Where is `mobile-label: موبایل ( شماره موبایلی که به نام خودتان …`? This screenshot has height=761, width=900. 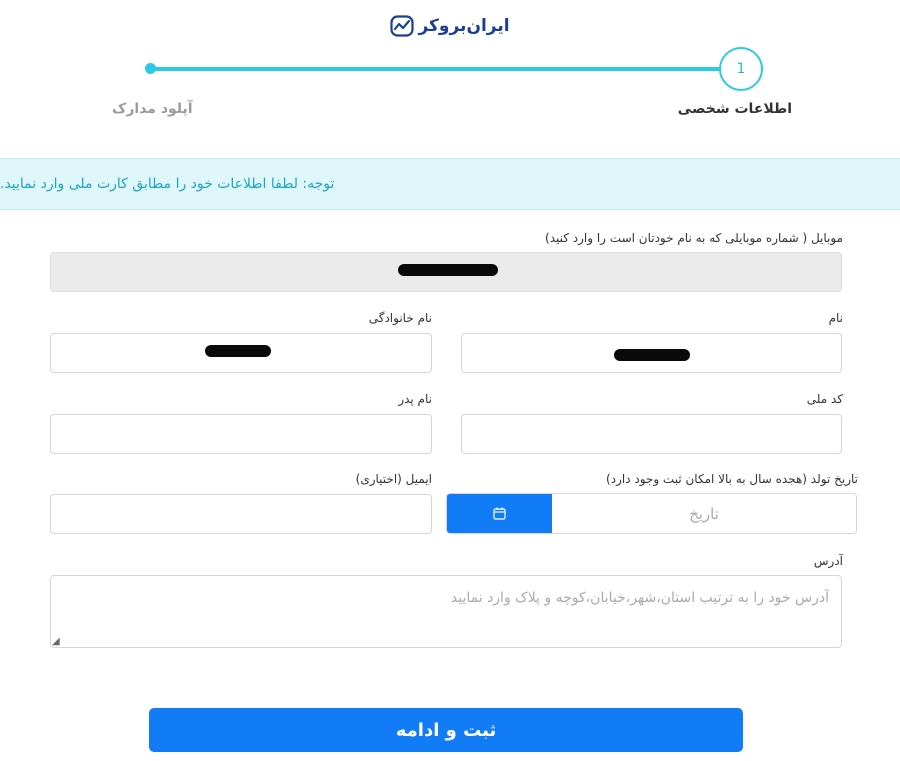
mobile-label: موبایل ( شماره موبایلی که به نام خودتان … is located at coordinates (694, 238).